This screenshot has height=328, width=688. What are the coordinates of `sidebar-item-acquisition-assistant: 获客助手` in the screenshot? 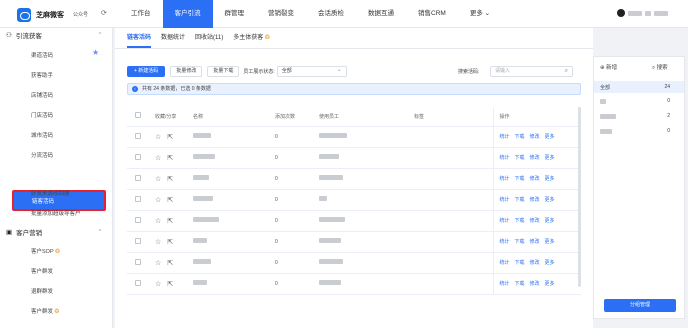 It's located at (42, 75).